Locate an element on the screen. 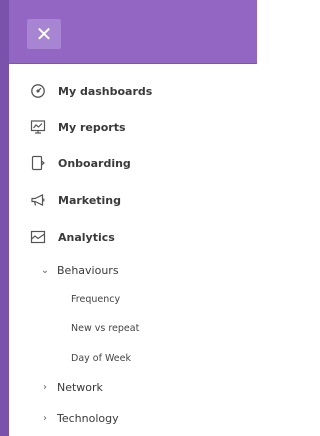 Image resolution: width=320 pixels, height=436 pixels. submenu-label: Behaviours is located at coordinates (88, 270).